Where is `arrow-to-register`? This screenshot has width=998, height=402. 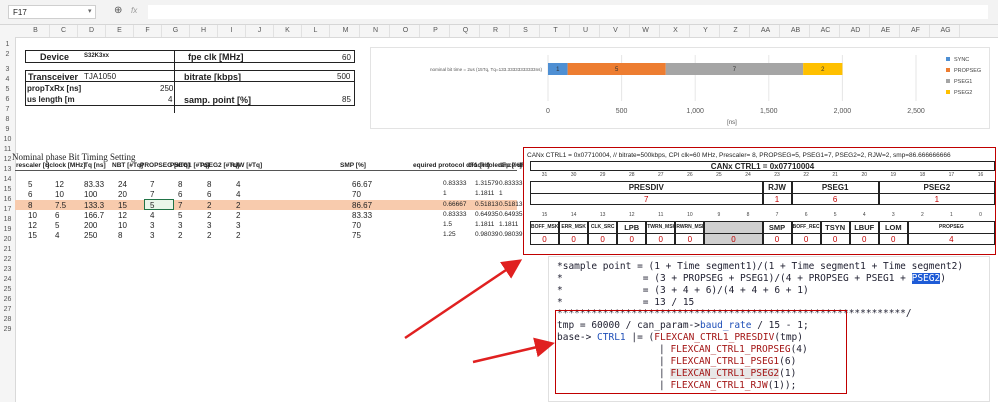 arrow-to-register is located at coordinates (463, 299).